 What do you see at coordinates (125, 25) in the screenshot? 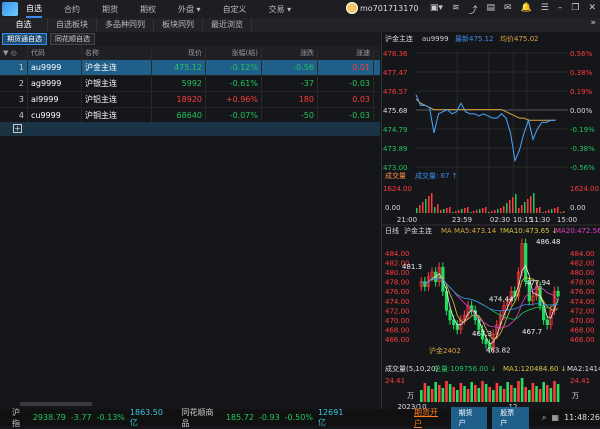
I see `tab-multi: 多品种同列` at bounding box center [125, 25].